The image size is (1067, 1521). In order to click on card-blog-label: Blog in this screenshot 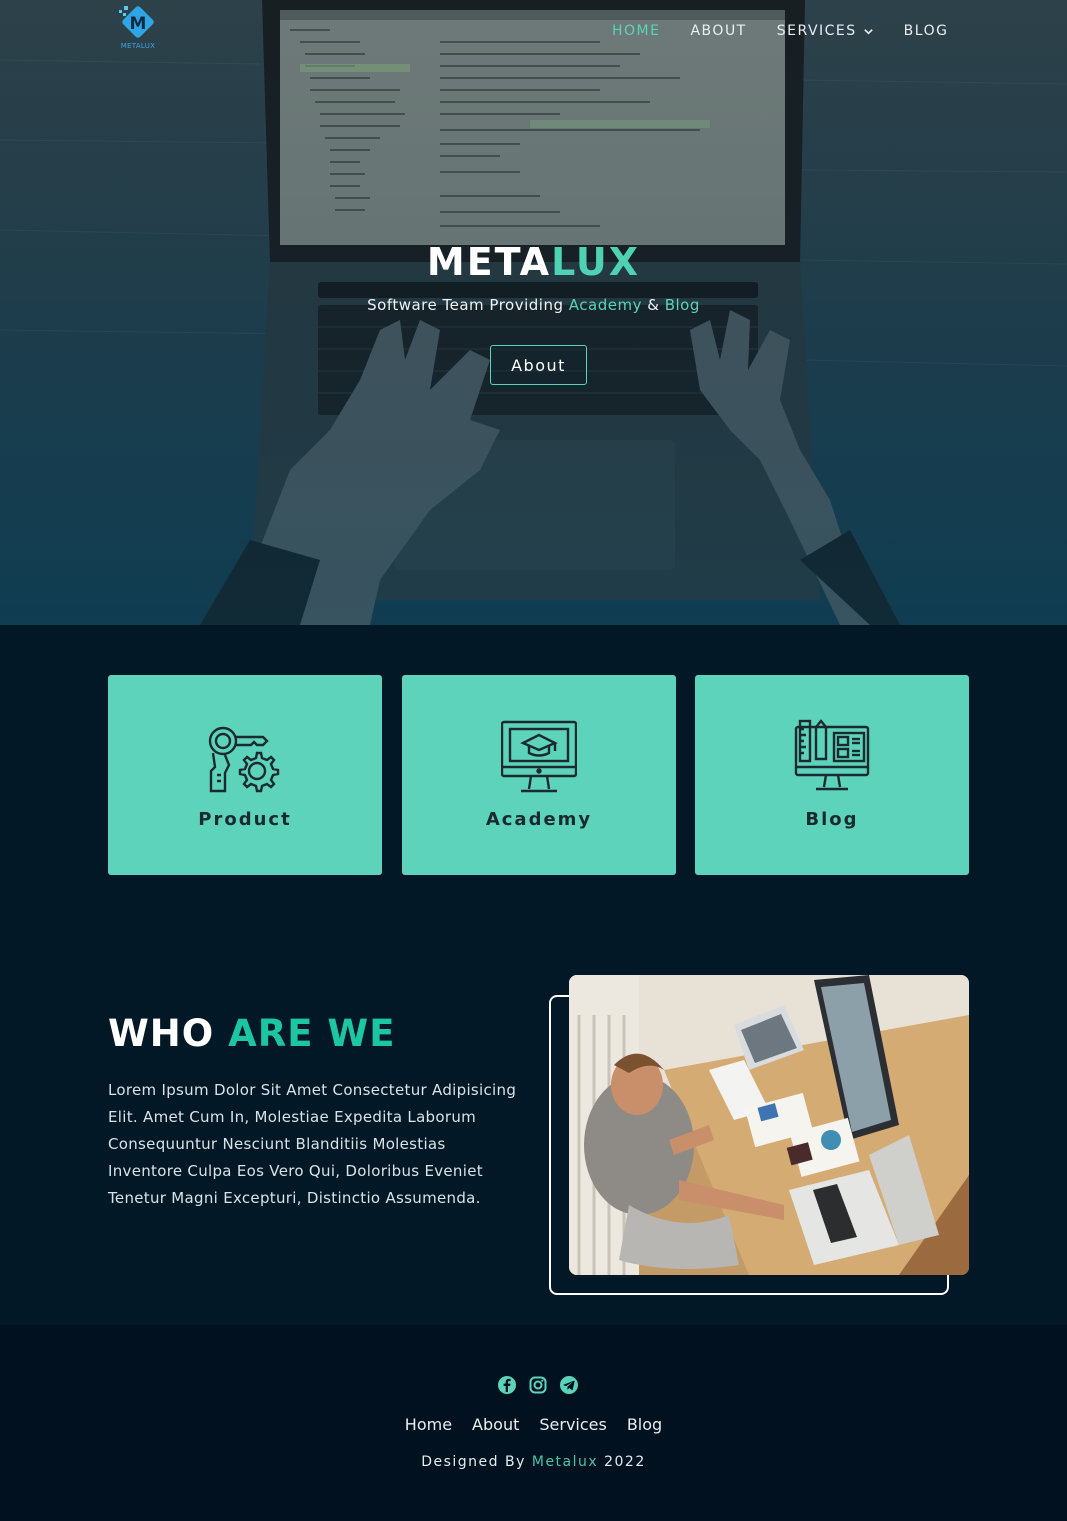, I will do `click(832, 819)`.